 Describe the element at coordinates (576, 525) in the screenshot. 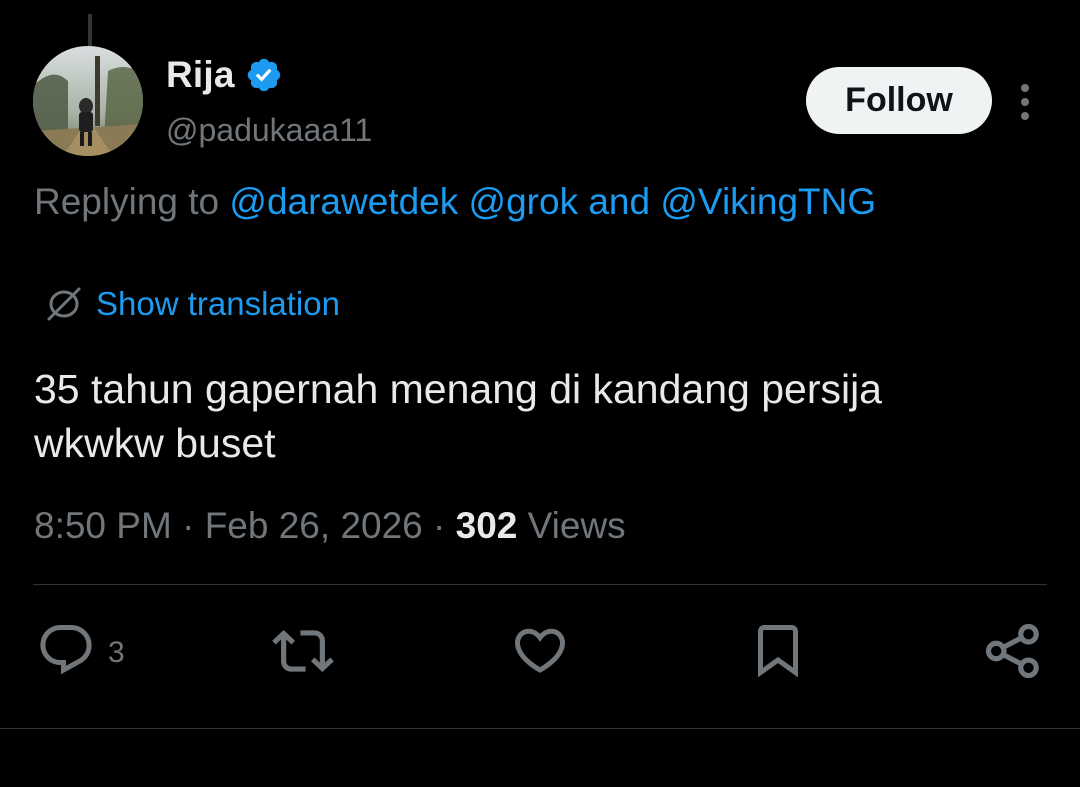

I see `views-label: Views` at that location.